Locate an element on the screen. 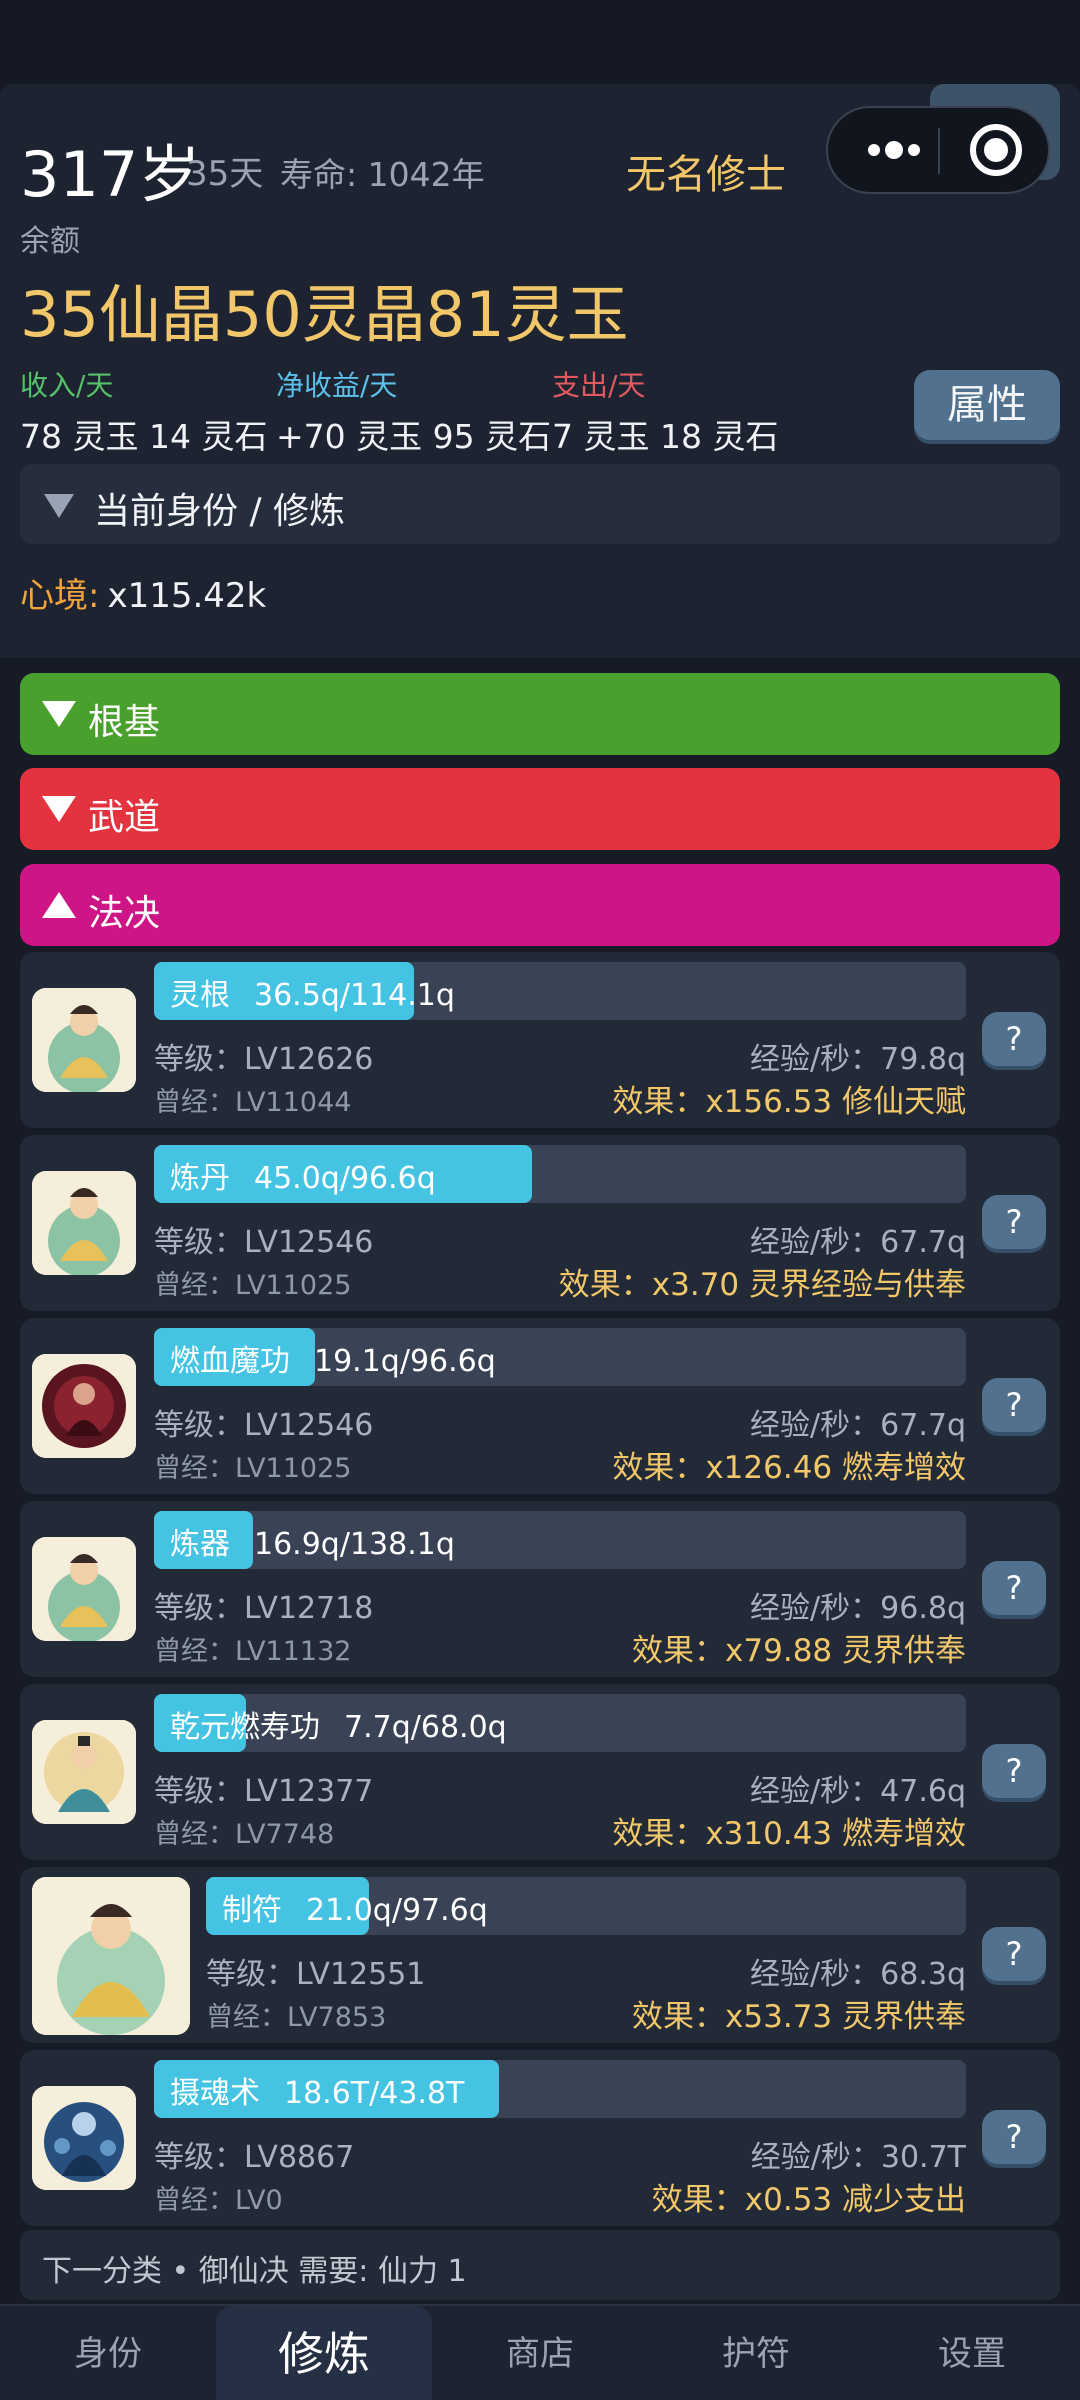 This screenshot has width=1080, height=2400. skill-progress-bar: 灵根 36.5q/114.1q is located at coordinates (560, 991).